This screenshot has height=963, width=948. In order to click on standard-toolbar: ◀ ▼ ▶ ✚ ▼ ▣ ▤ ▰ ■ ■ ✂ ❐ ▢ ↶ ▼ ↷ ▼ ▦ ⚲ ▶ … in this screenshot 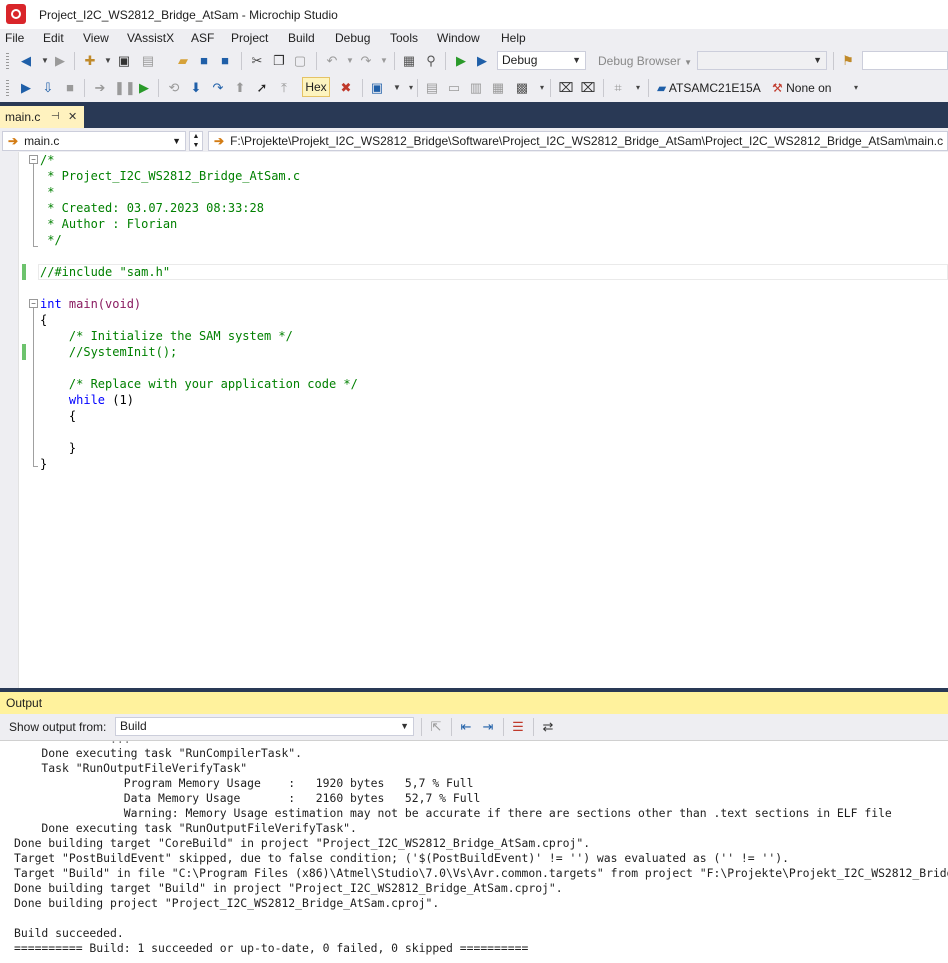, I will do `click(474, 61)`.